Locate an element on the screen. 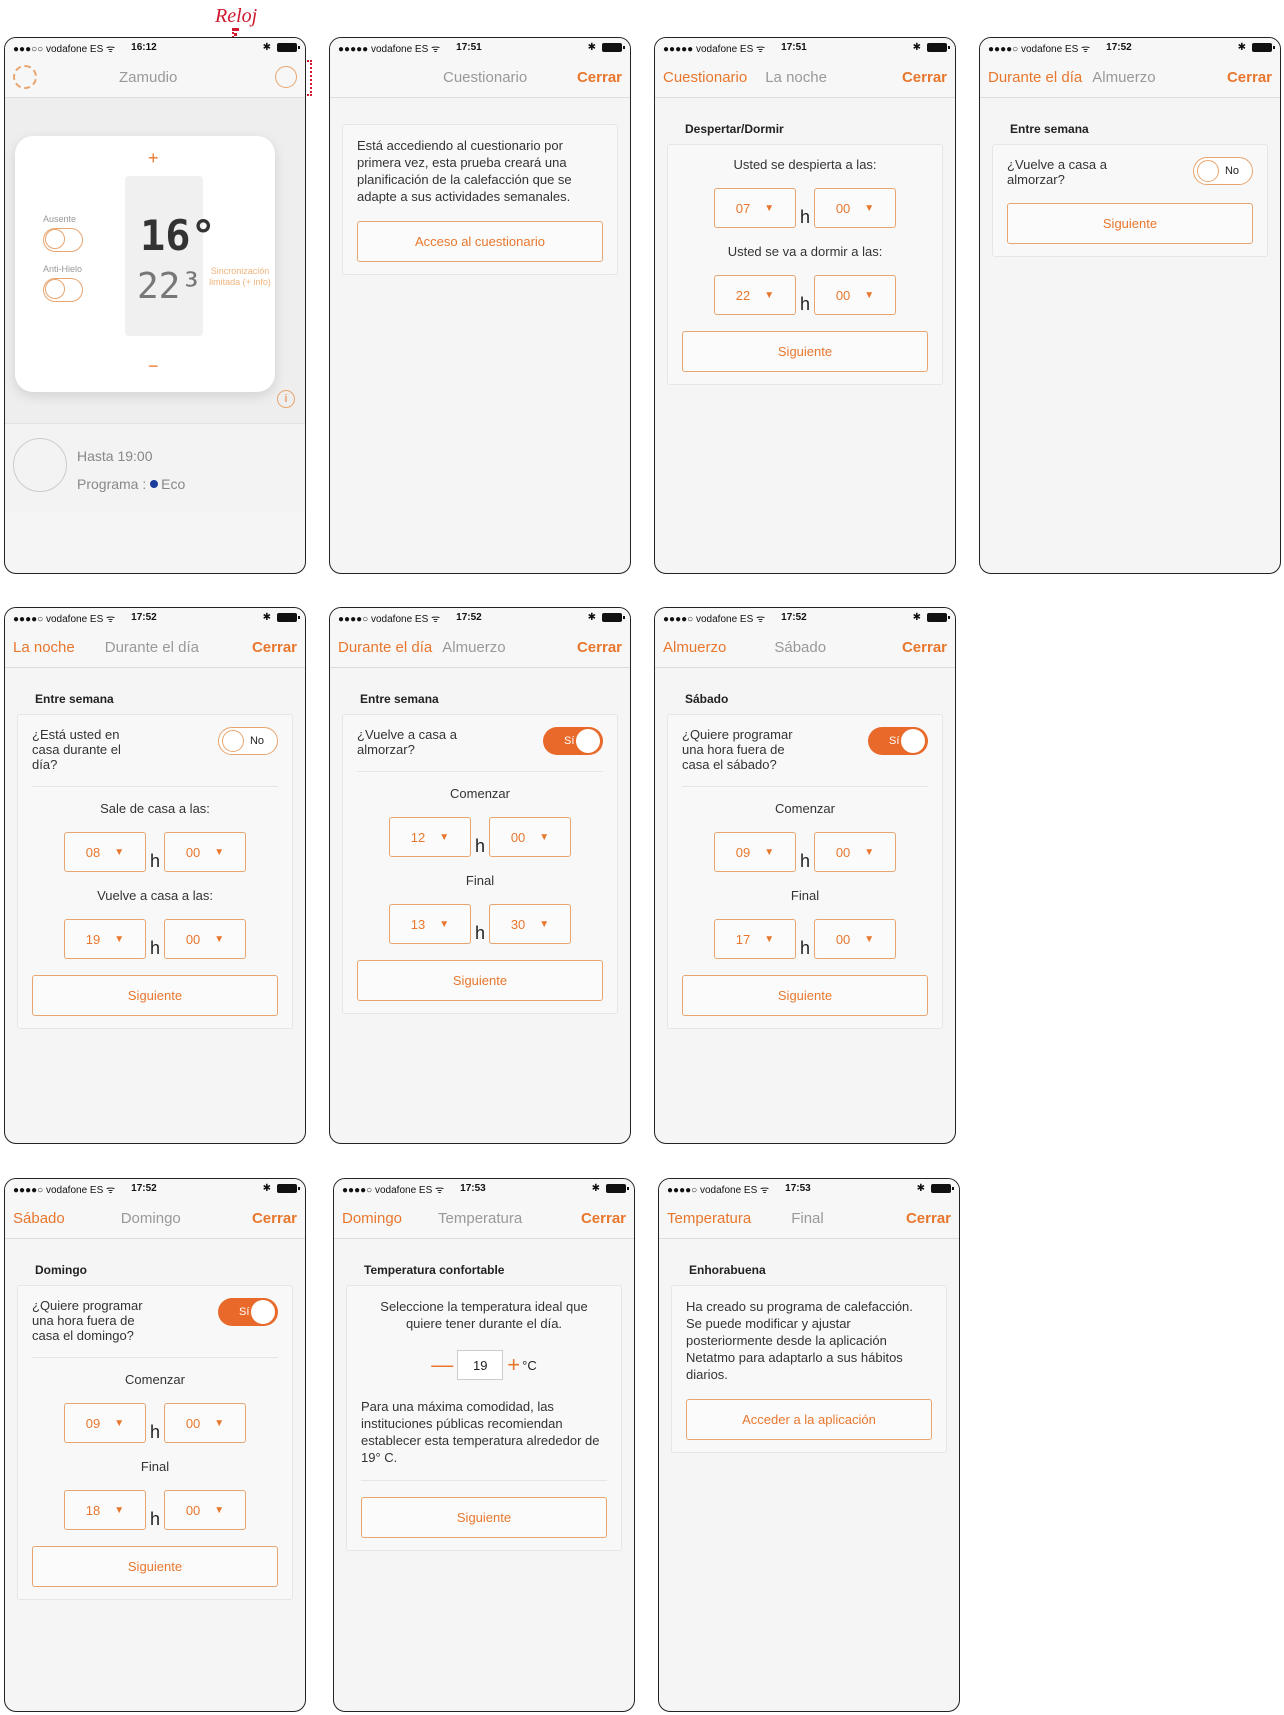 The image size is (1284, 1715). end-hour-select: 13 ▼ is located at coordinates (429, 924).